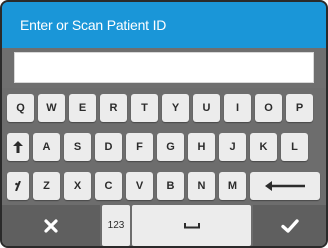 The image size is (328, 248). I want to click on symbol-key-icon, so click(18, 186).